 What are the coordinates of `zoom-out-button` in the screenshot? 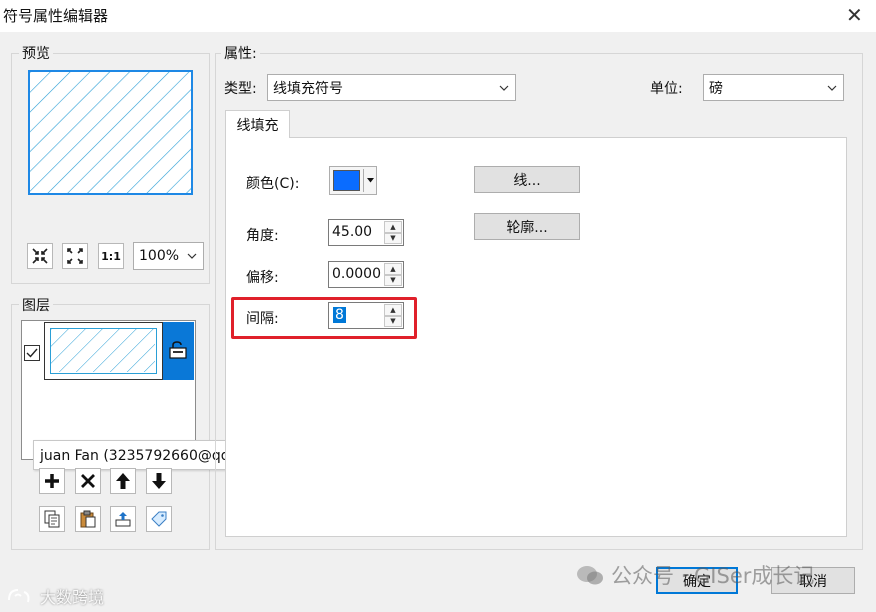 It's located at (75, 256).